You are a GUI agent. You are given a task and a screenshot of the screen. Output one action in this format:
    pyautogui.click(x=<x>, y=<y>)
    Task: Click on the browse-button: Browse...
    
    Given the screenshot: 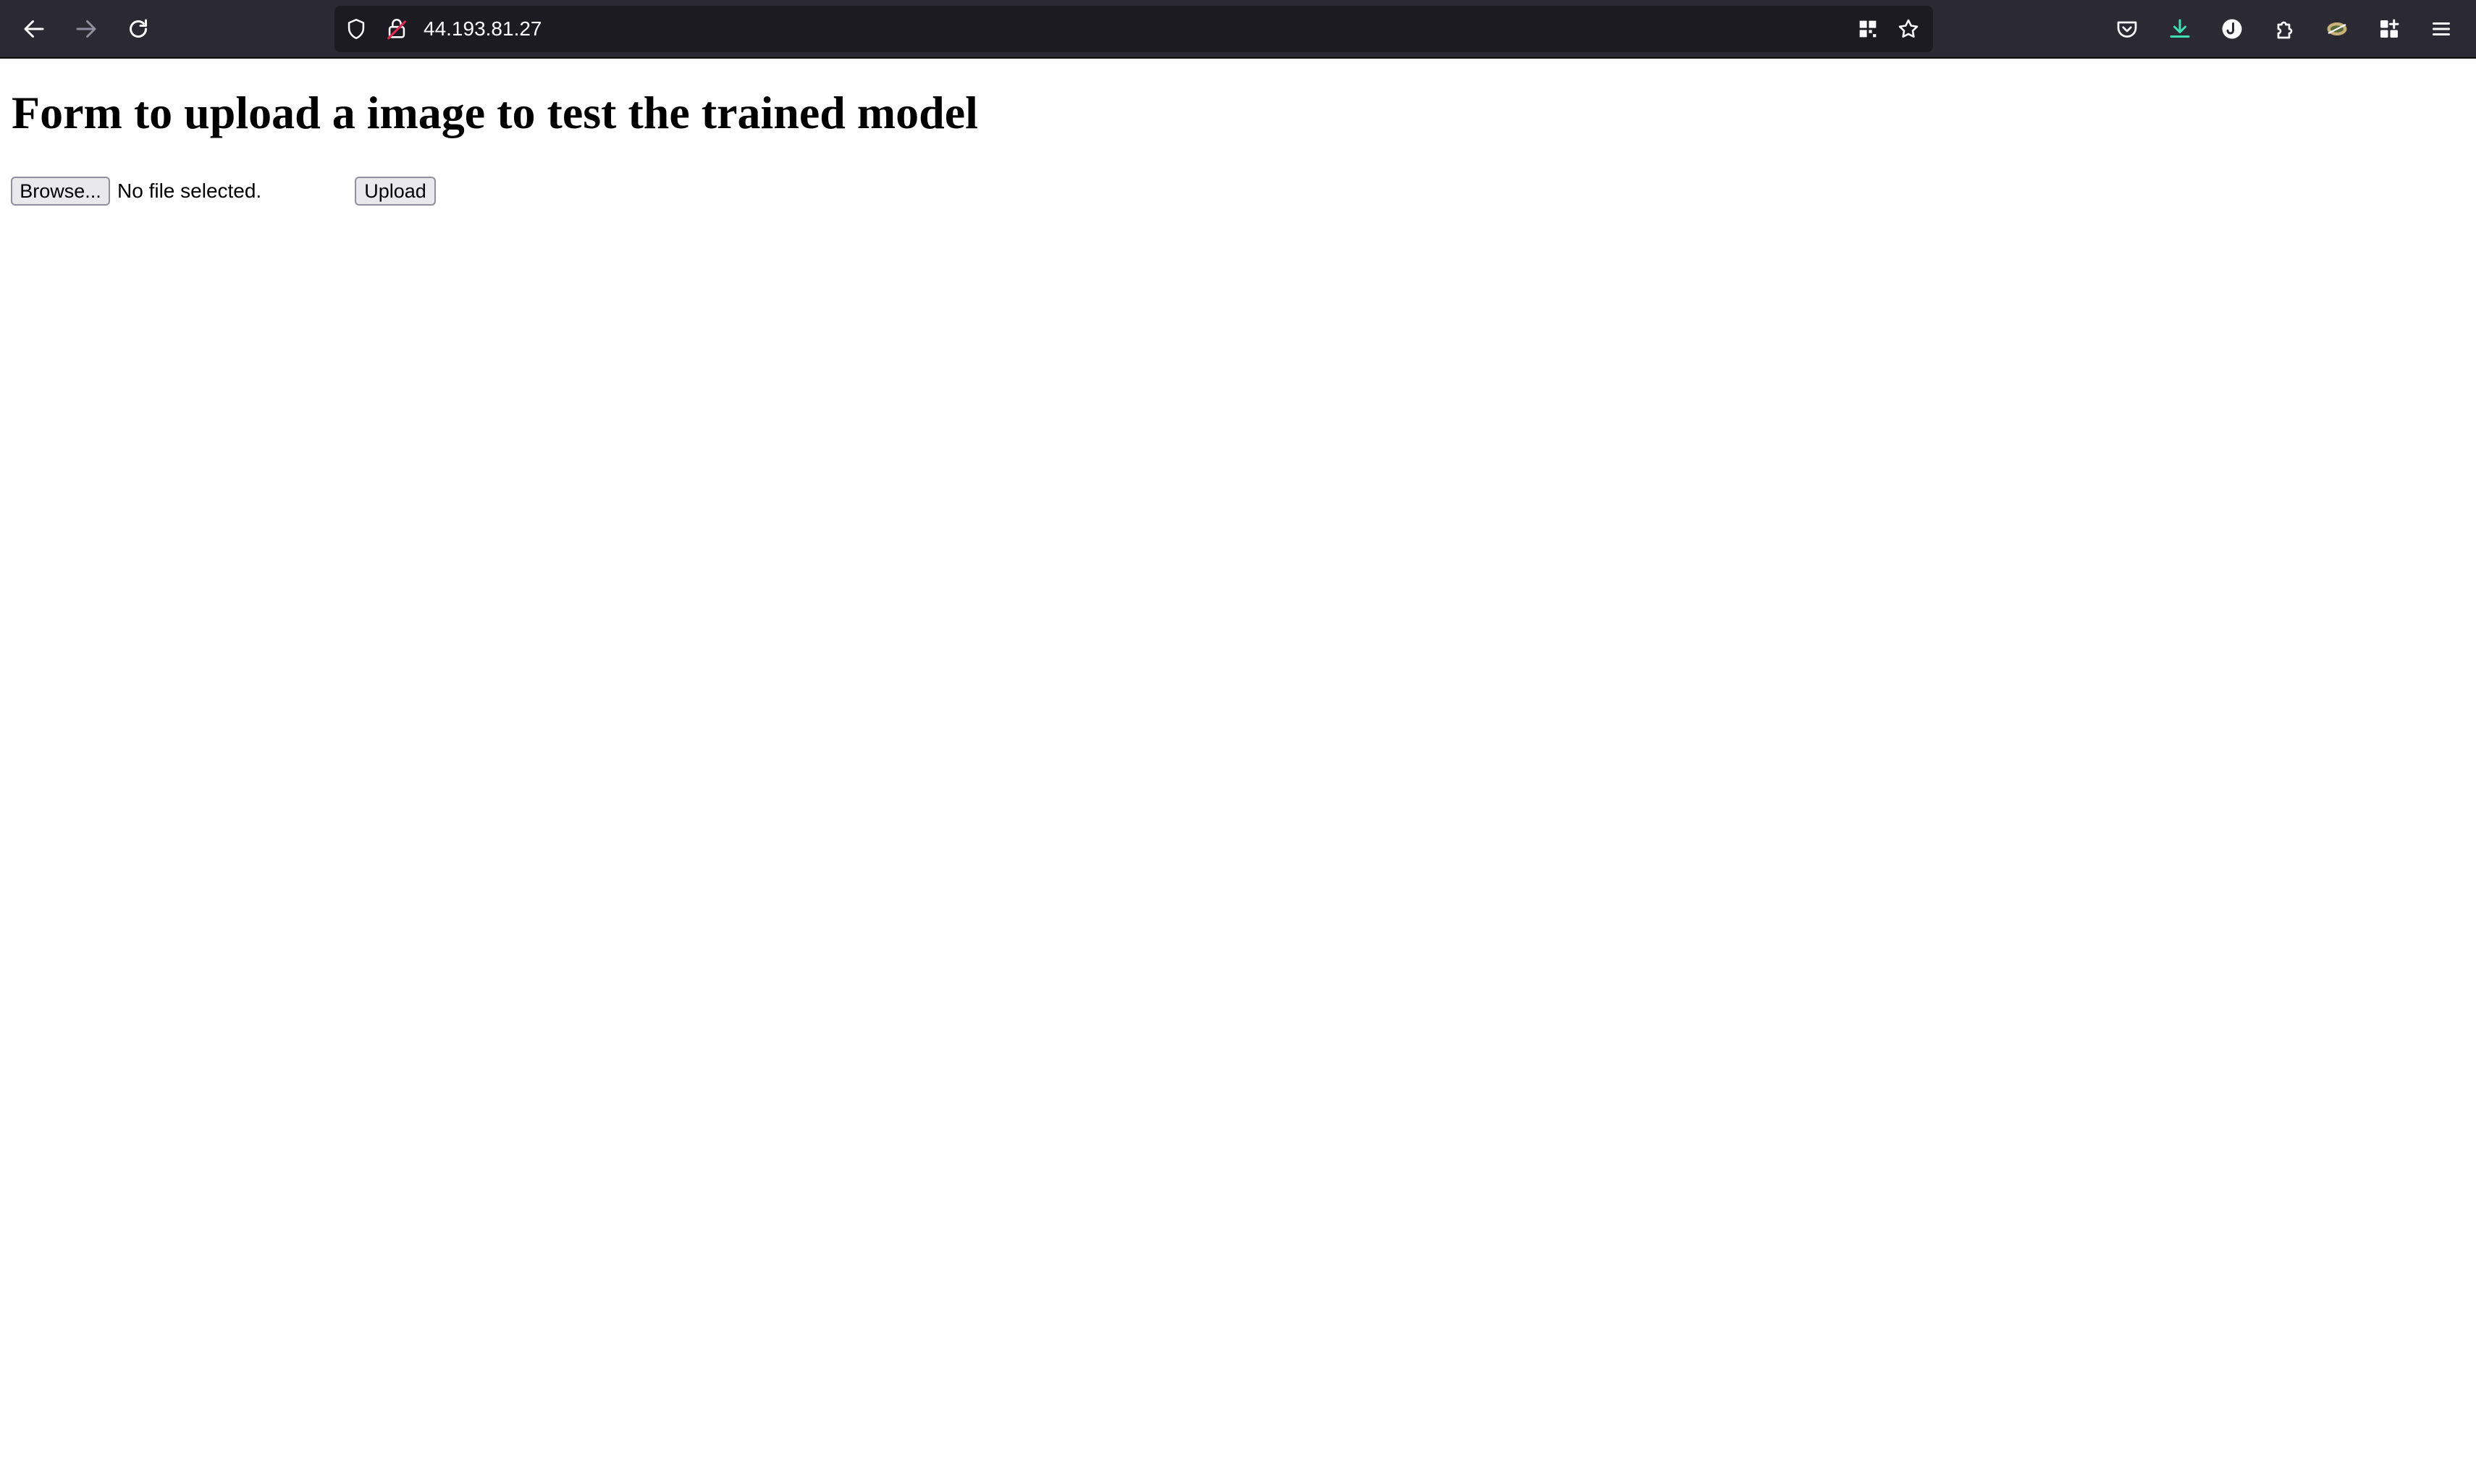 What is the action you would take?
    pyautogui.click(x=60, y=191)
    